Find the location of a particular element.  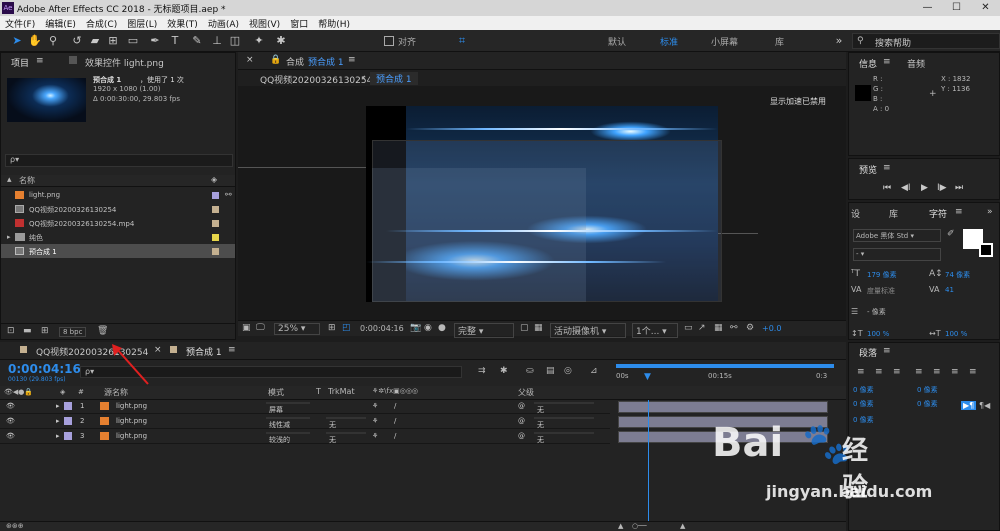

fast-preview-icon: ↗ is located at coordinates (702, 328).